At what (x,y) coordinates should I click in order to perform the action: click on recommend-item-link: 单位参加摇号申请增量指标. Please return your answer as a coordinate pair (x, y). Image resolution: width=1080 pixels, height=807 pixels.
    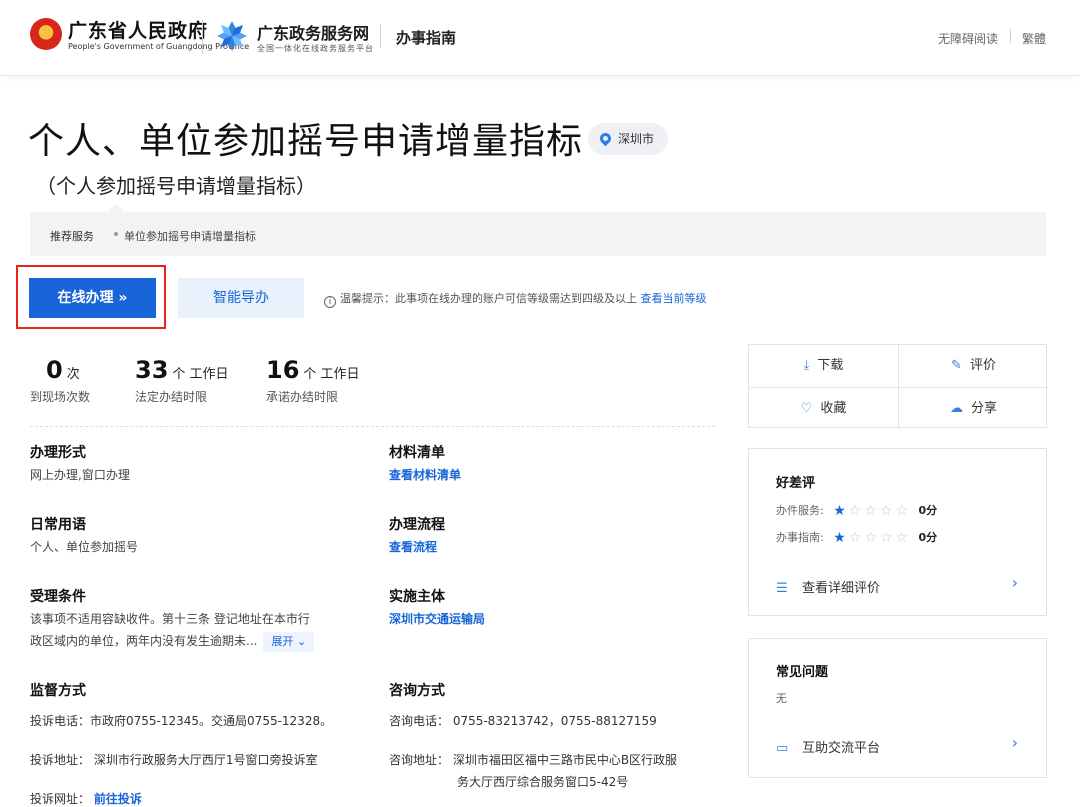
    Looking at the image, I should click on (190, 236).